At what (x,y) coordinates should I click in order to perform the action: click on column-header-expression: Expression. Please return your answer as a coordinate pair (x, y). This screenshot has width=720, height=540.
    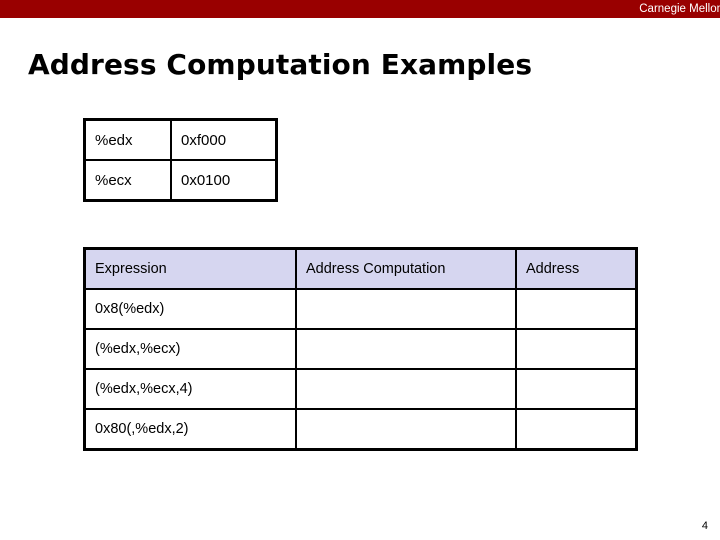
    Looking at the image, I should click on (190, 268).